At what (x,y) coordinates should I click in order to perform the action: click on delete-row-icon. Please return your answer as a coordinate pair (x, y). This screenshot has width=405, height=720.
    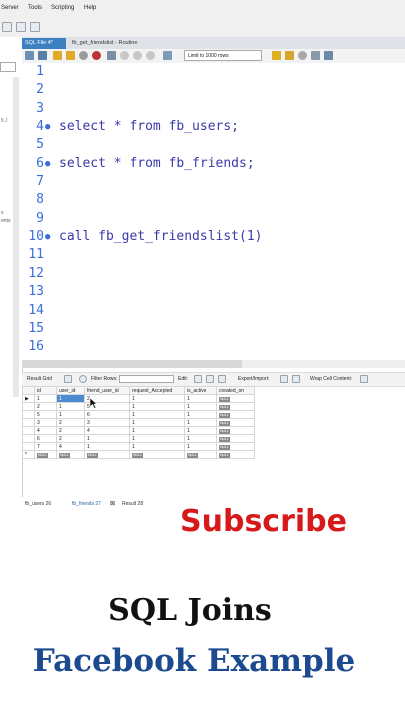
    Looking at the image, I should click on (222, 379).